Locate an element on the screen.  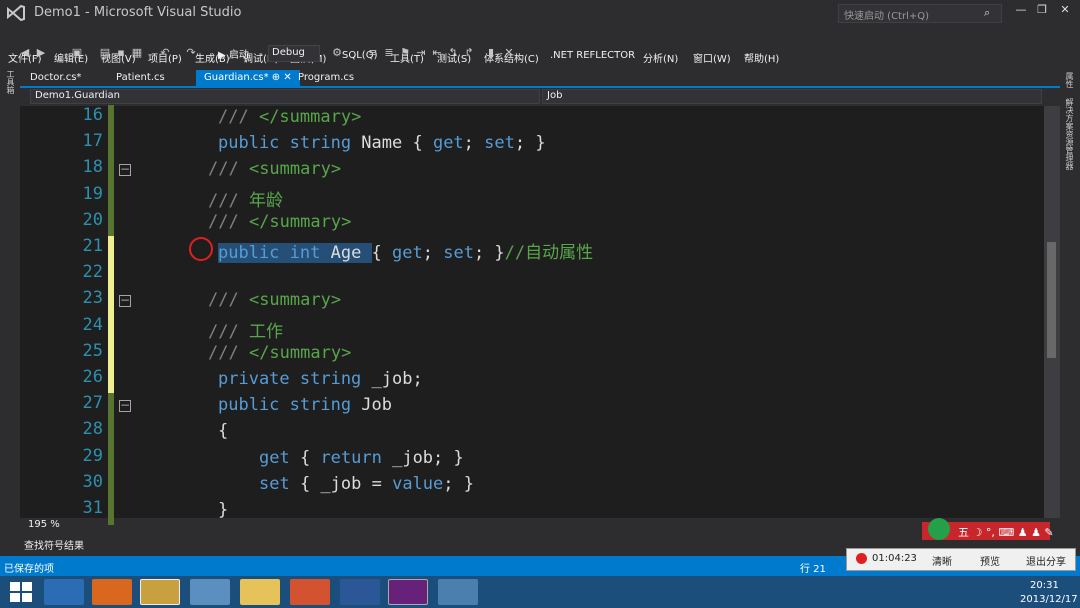
line-number: 28 is located at coordinates (92, 429).